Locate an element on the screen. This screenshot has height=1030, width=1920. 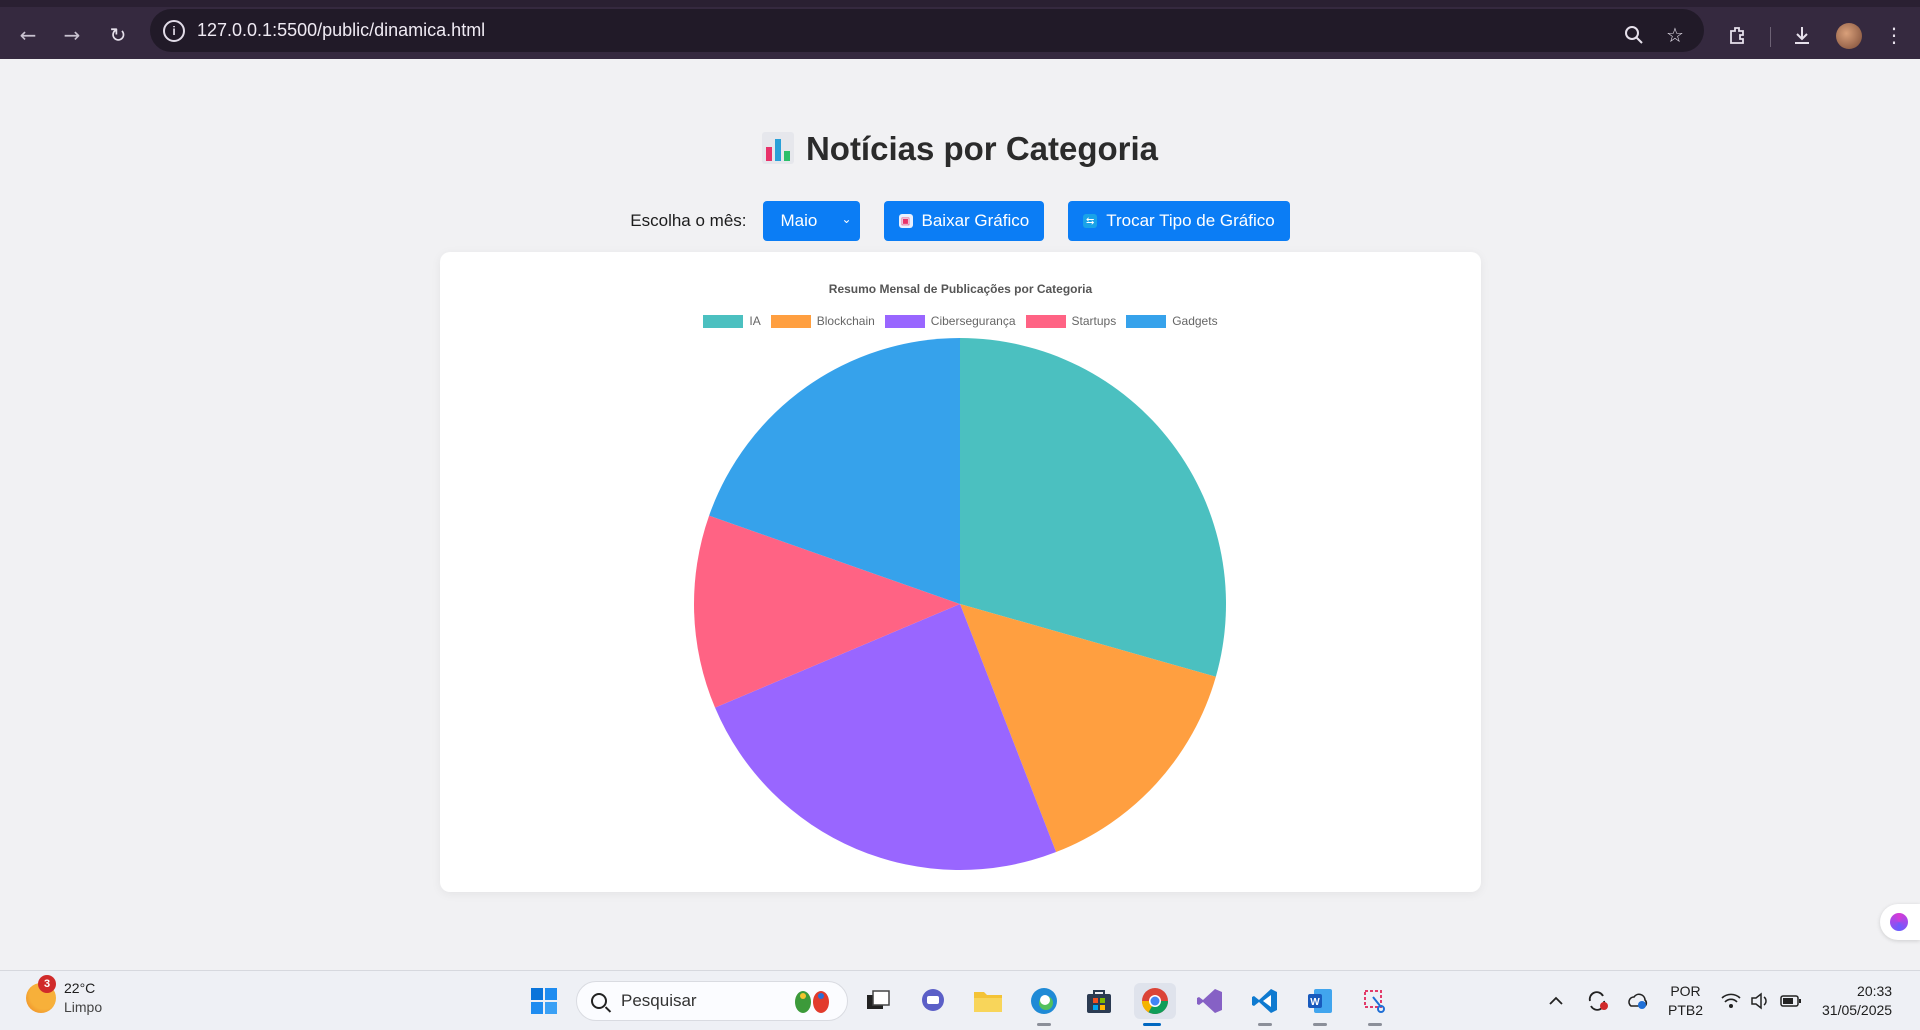
weather-temp: 22°C is located at coordinates (80, 988).